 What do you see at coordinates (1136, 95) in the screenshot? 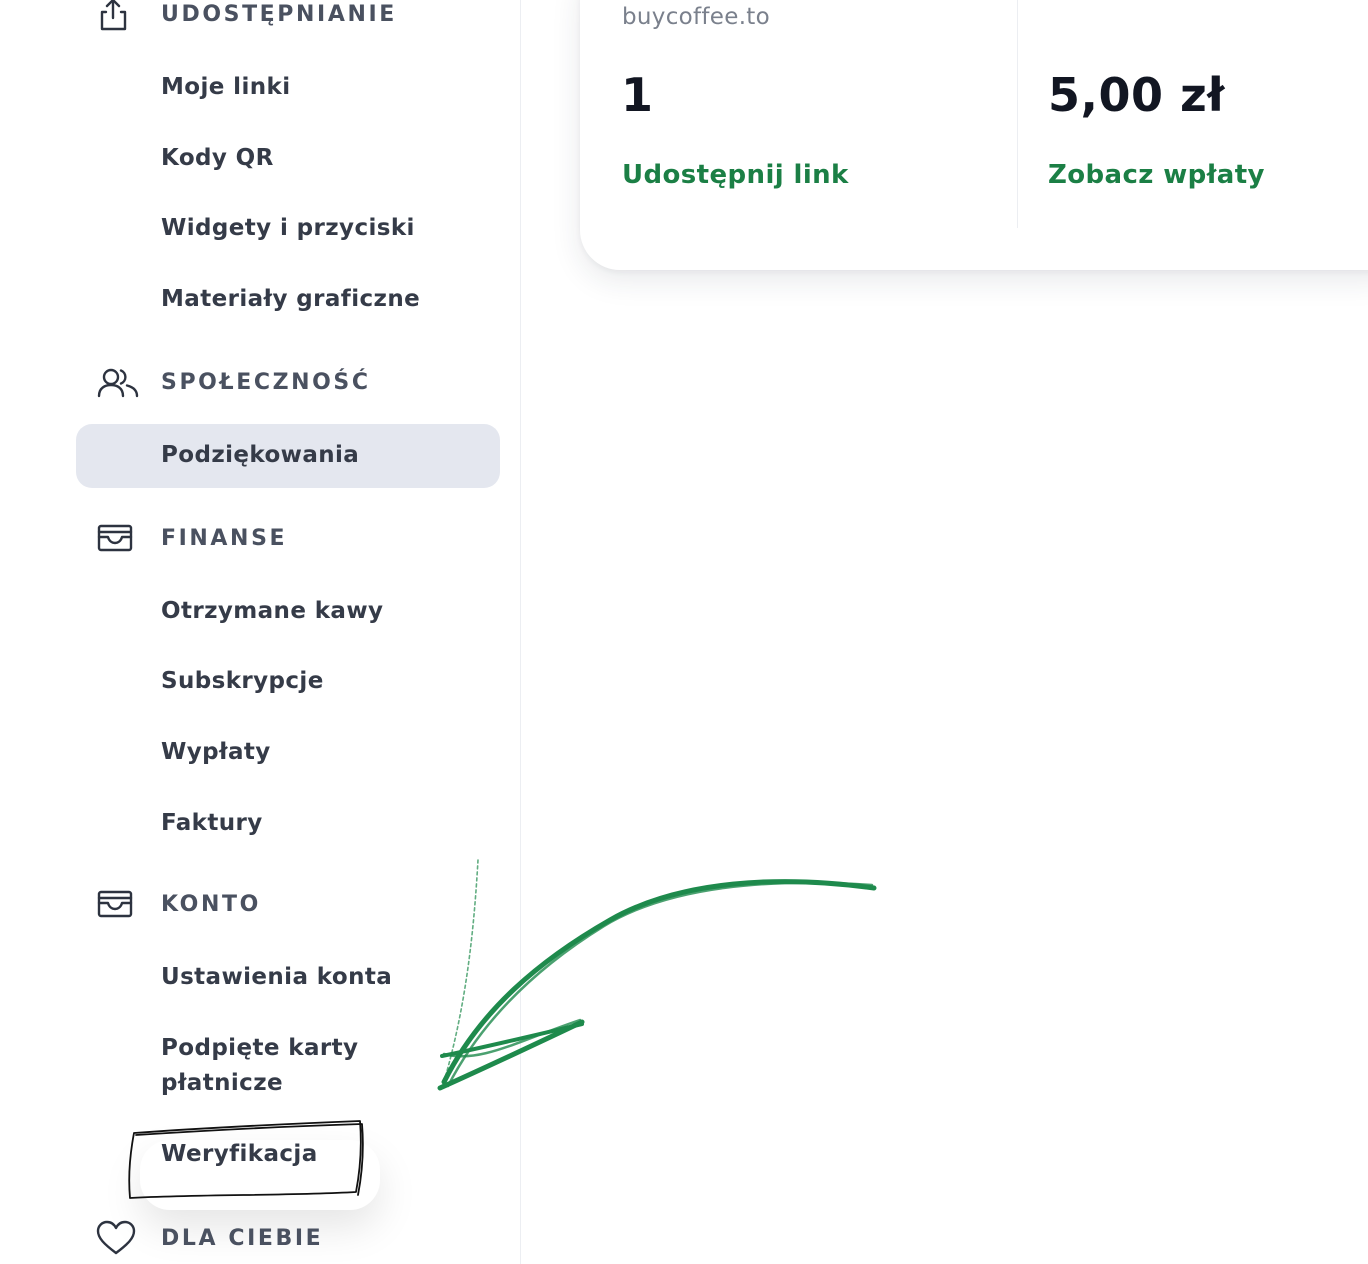
I see `total-amount: 5,00 zł` at bounding box center [1136, 95].